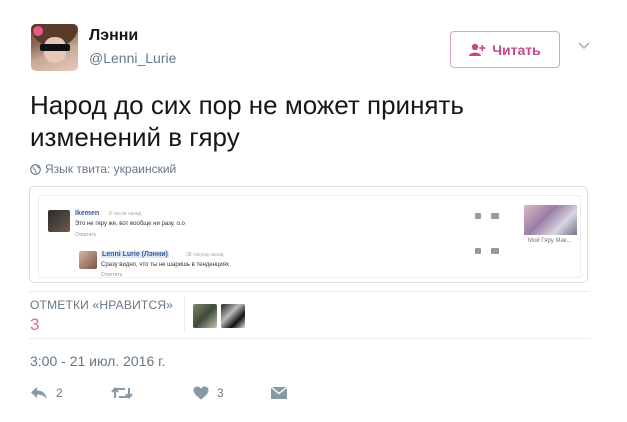 This screenshot has width=627, height=422. I want to click on reply-button: 2, so click(46, 393).